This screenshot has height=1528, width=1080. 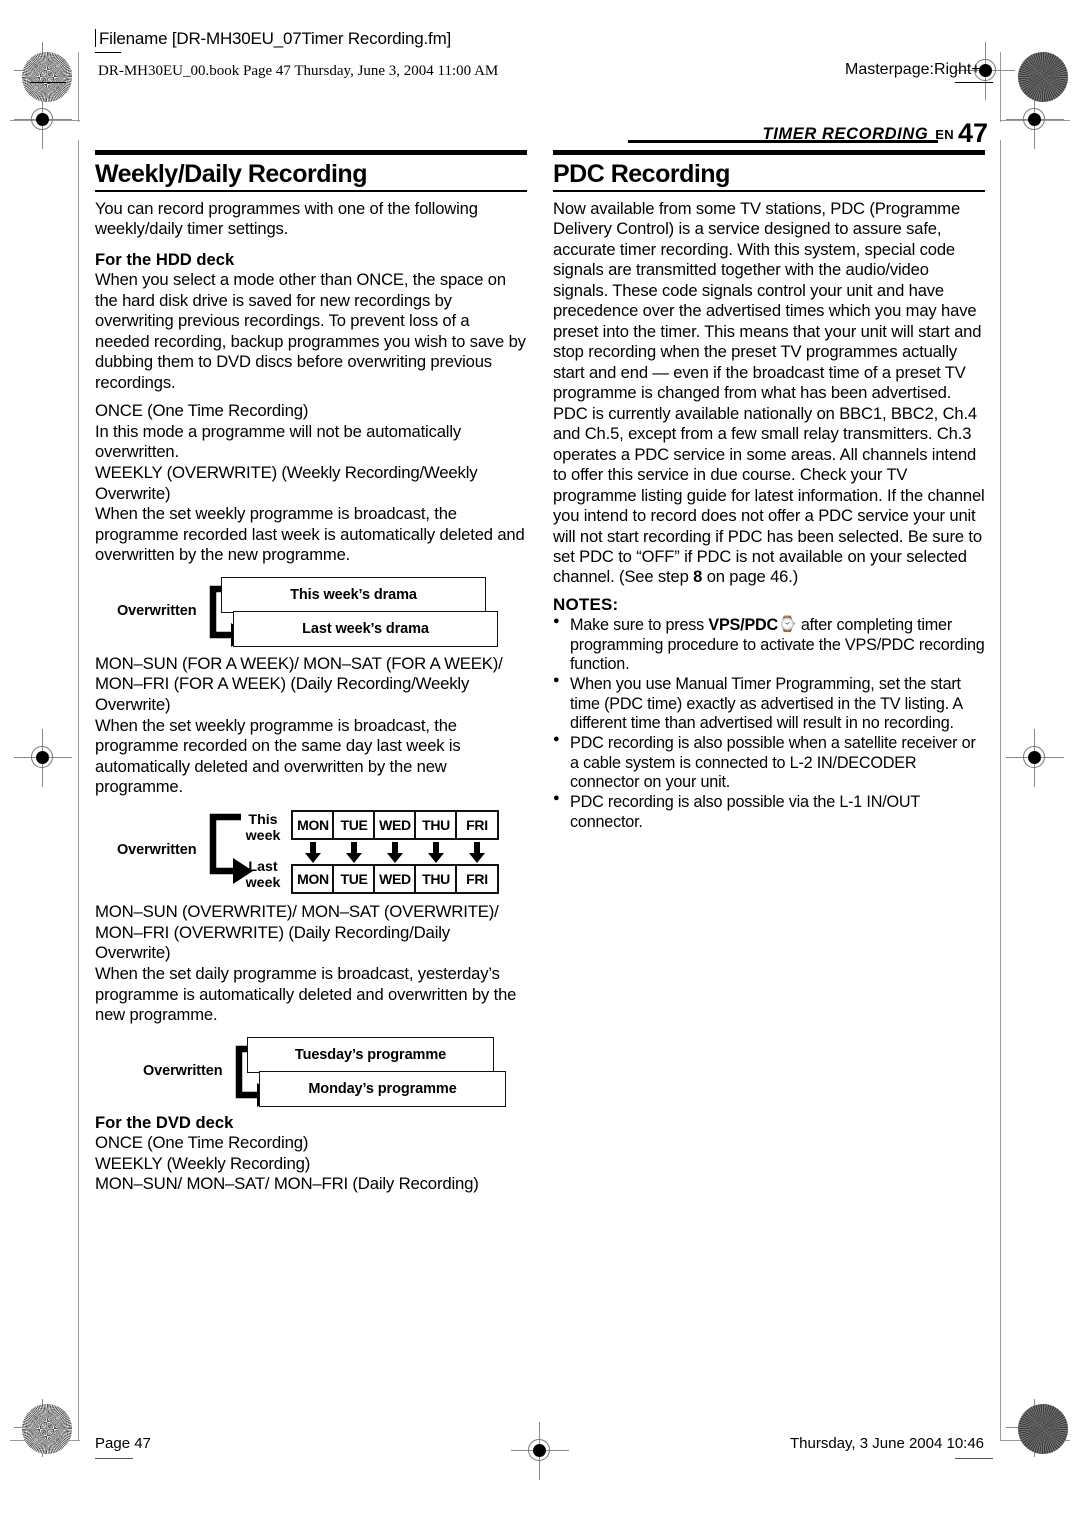 What do you see at coordinates (47, 77) in the screenshot?
I see `color-rosette-top-left` at bounding box center [47, 77].